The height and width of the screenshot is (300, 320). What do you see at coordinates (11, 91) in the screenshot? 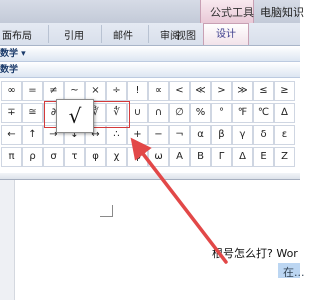
I see `symbol-button: ∞` at bounding box center [11, 91].